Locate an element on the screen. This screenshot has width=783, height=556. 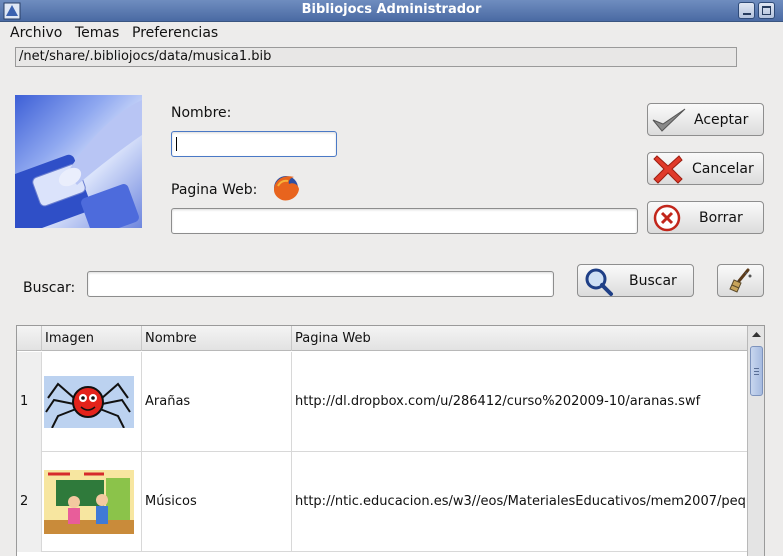
buscar-button: Buscar is located at coordinates (635, 280).